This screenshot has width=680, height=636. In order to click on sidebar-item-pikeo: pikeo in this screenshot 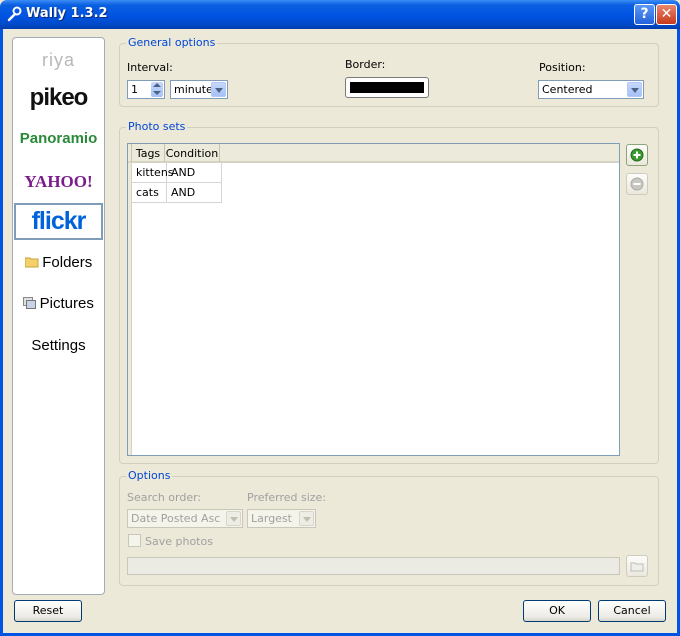, I will do `click(58, 98)`.